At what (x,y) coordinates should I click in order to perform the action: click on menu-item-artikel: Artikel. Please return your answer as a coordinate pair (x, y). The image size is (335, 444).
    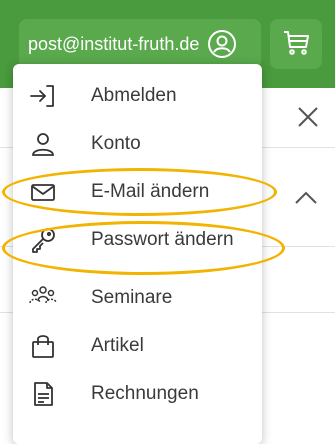
    Looking at the image, I should click on (137, 346).